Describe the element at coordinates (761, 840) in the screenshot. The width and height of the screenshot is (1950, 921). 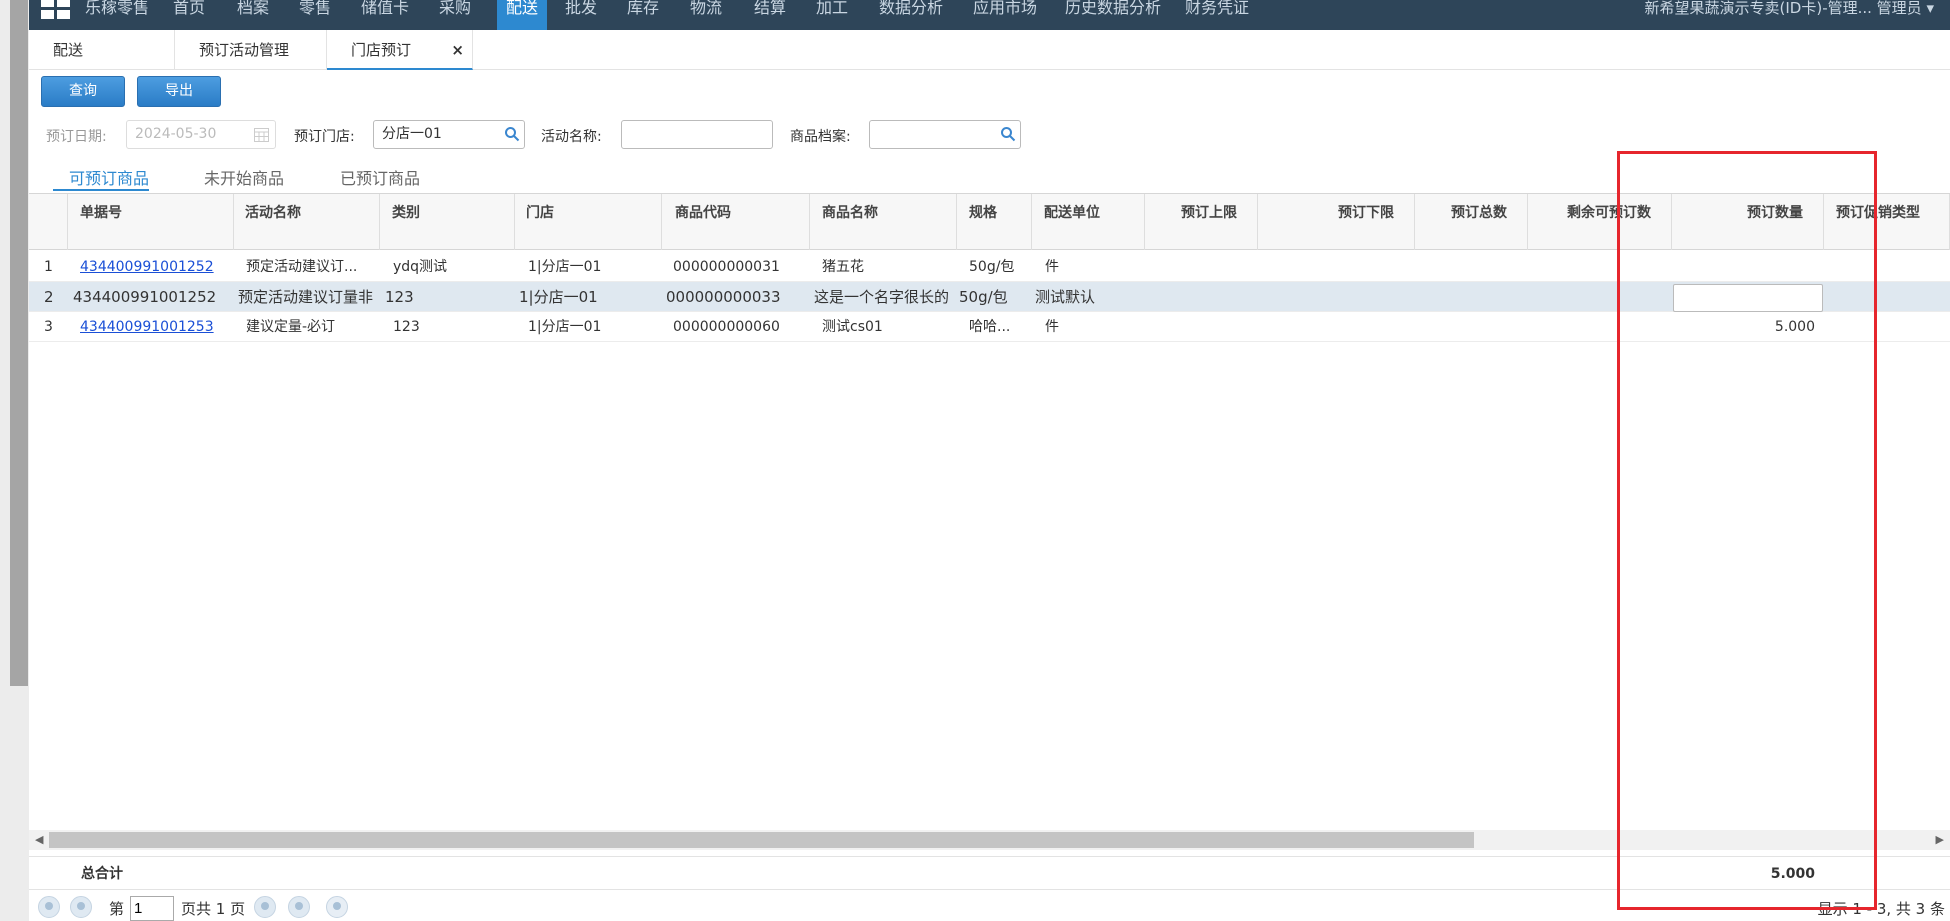
I see `scrollbar-thumb` at that location.